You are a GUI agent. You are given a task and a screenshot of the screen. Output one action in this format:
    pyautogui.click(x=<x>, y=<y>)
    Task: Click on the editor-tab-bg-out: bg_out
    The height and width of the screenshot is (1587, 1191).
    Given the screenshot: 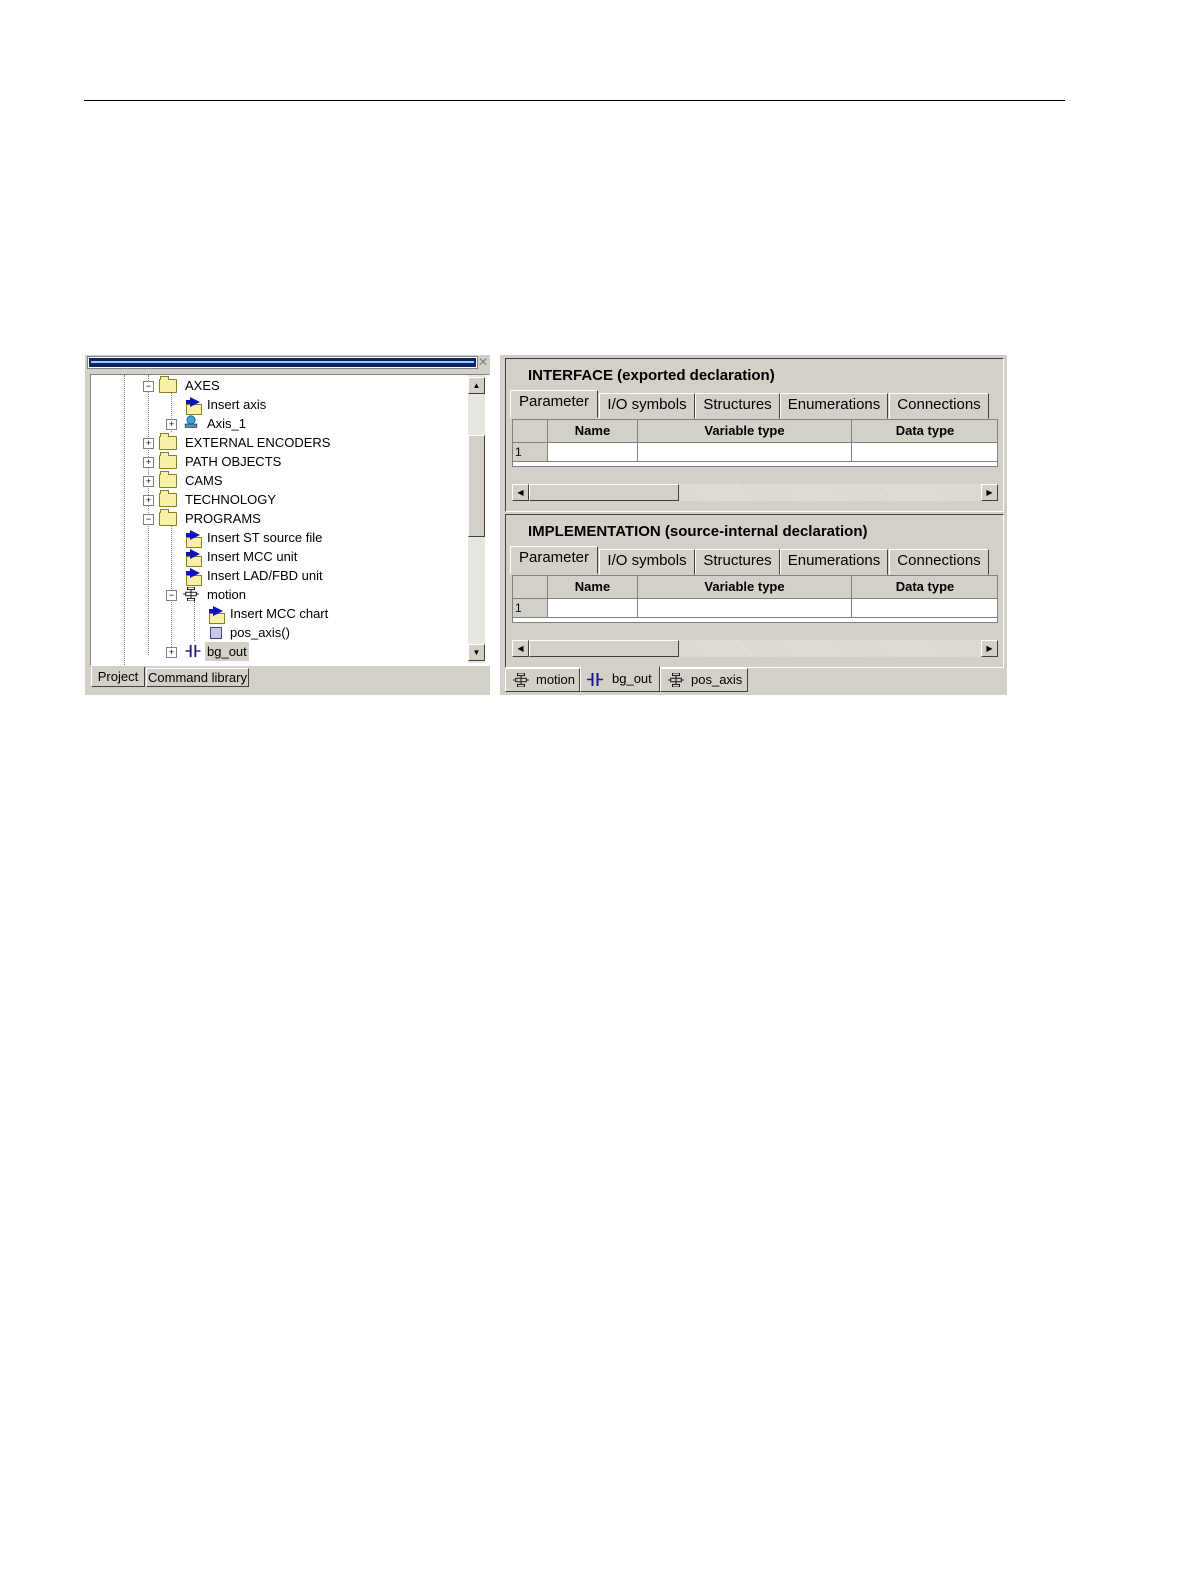 What is the action you would take?
    pyautogui.click(x=620, y=679)
    